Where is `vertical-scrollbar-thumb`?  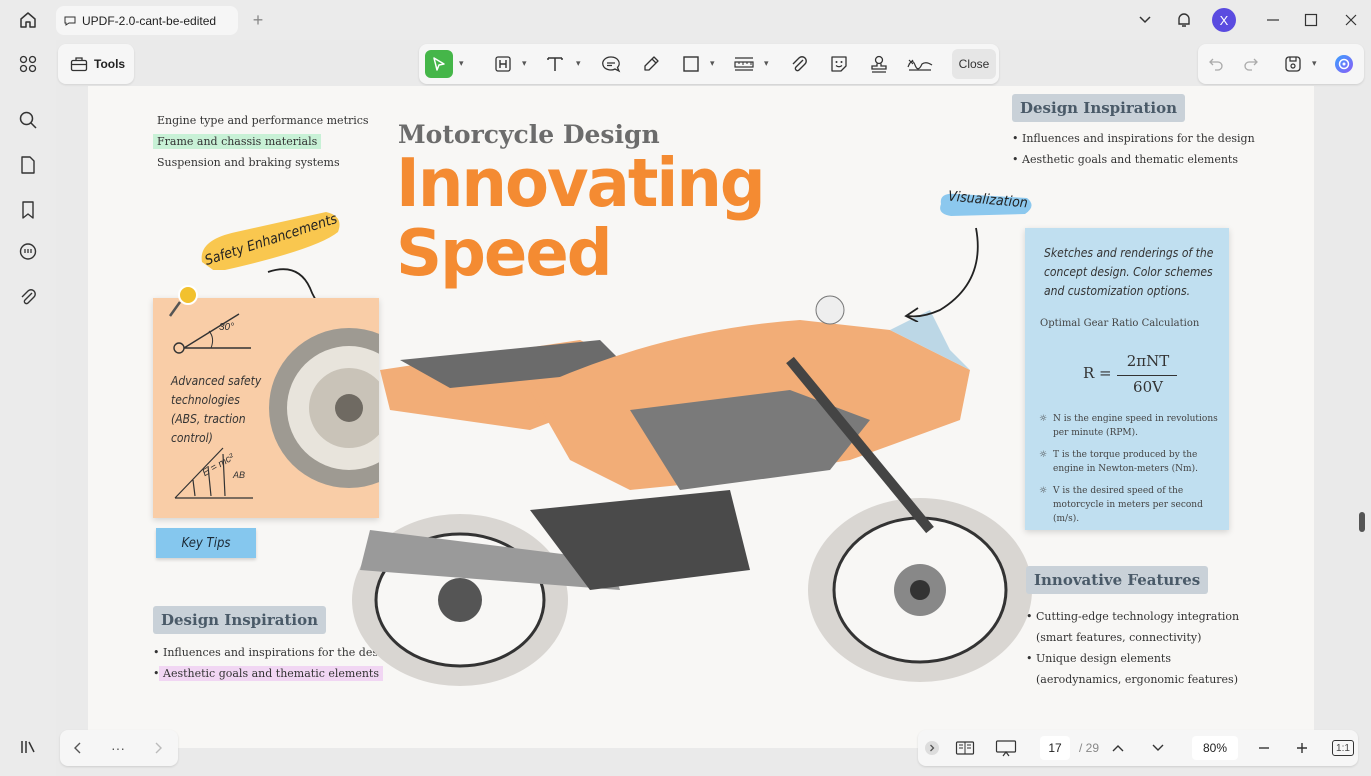 vertical-scrollbar-thumb is located at coordinates (1362, 522).